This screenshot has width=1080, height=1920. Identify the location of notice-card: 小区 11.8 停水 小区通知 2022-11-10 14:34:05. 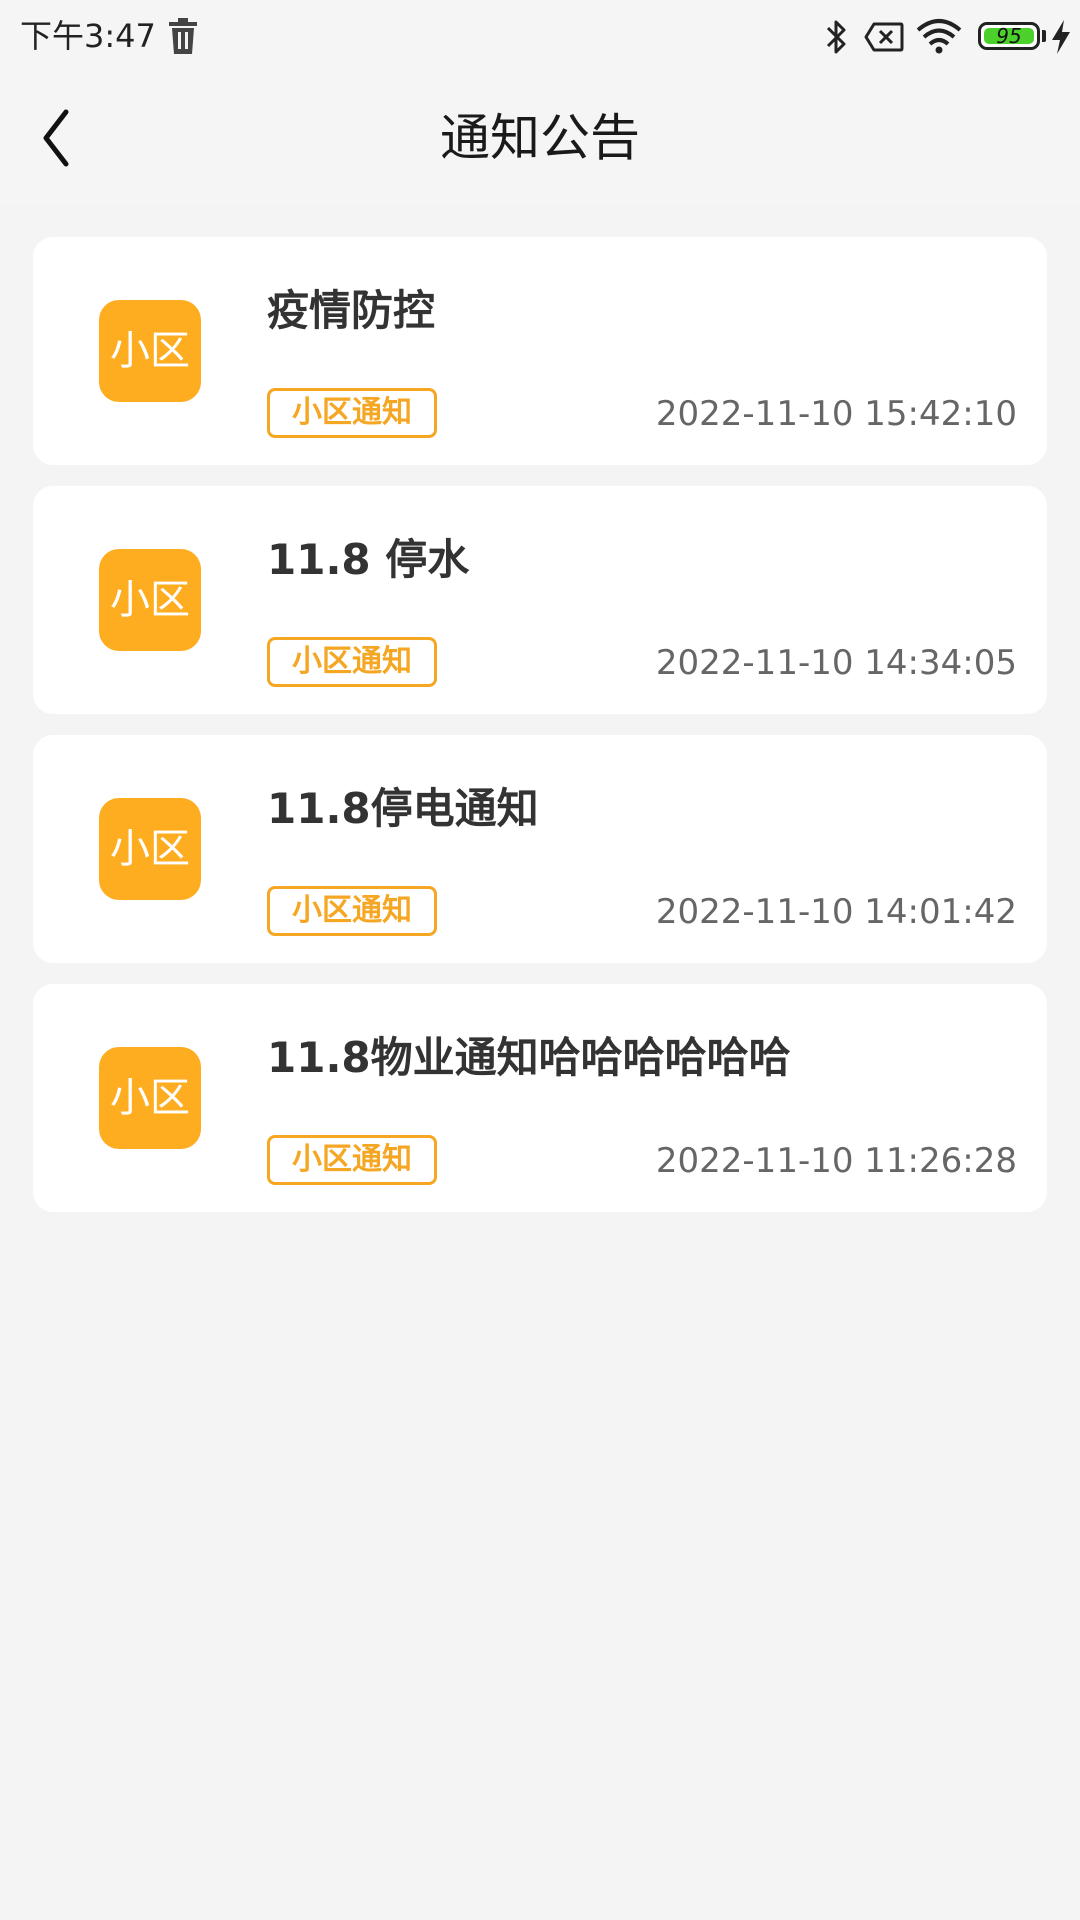
(540, 600).